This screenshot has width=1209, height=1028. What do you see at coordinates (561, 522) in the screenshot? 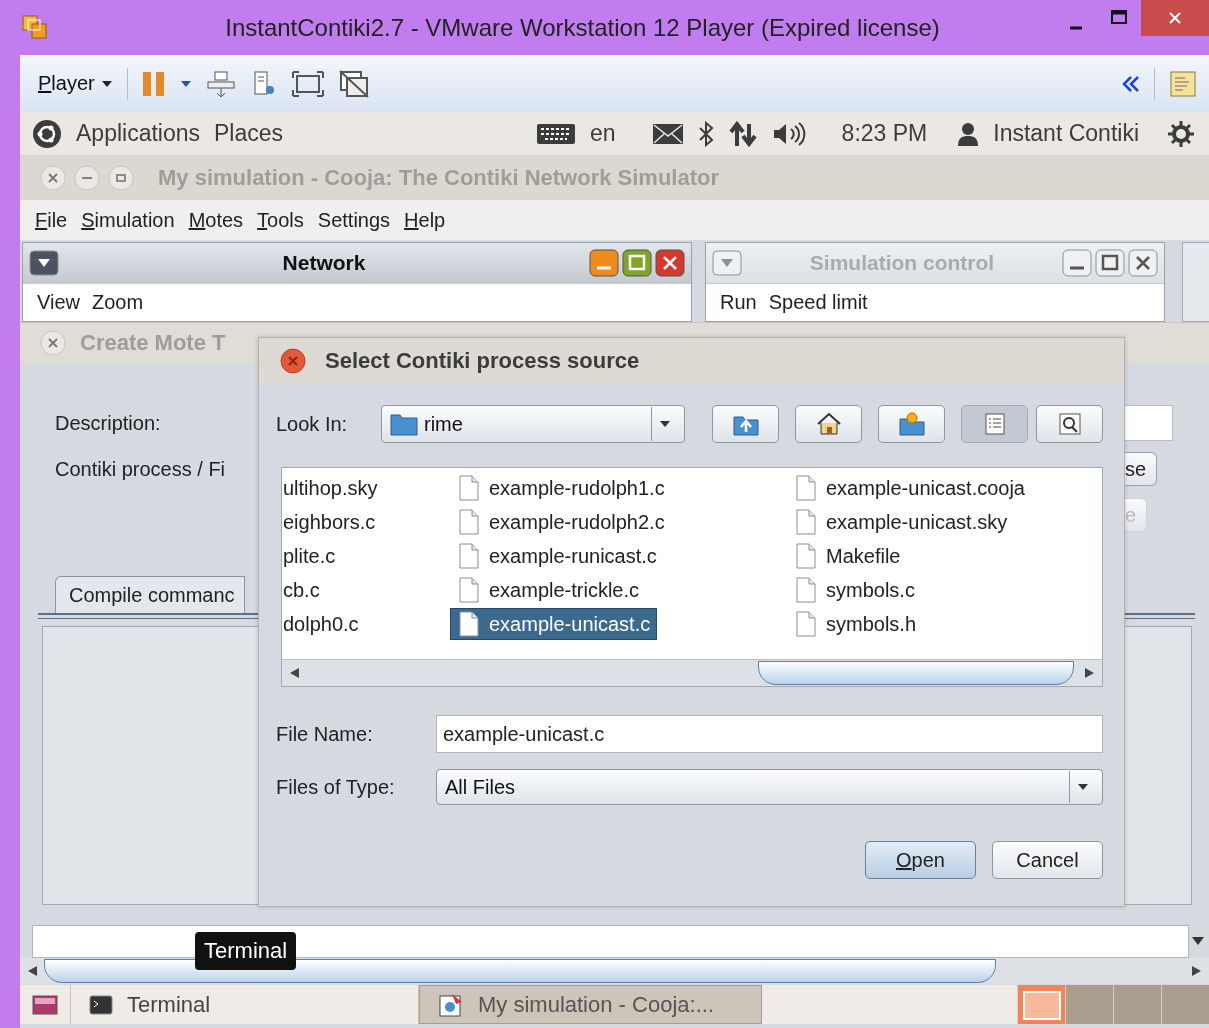
I see `file-entry: example-rudolph2.c` at bounding box center [561, 522].